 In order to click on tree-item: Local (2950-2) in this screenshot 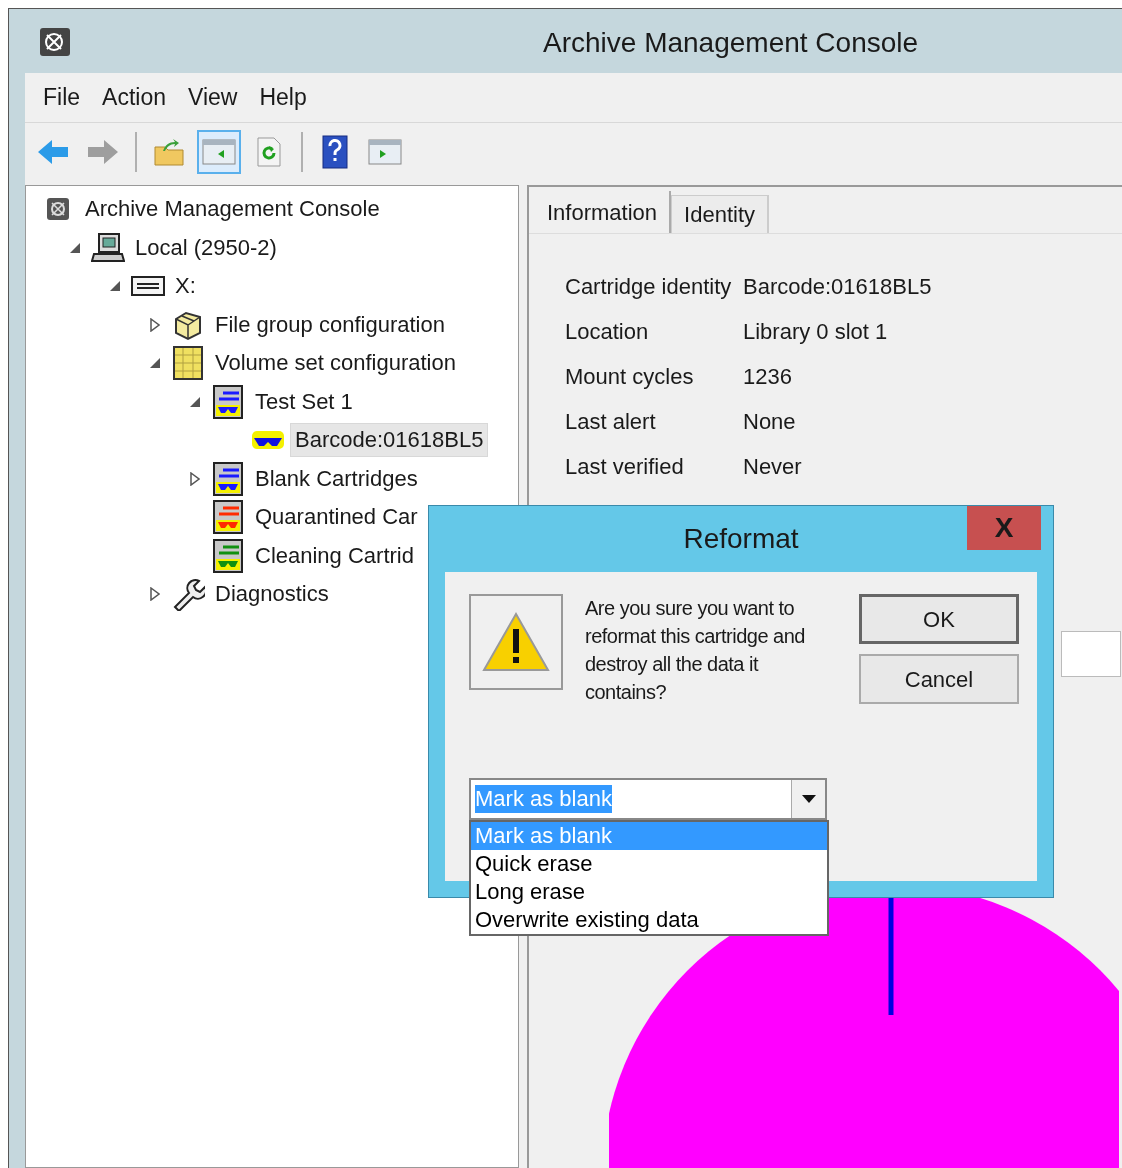, I will do `click(206, 247)`.